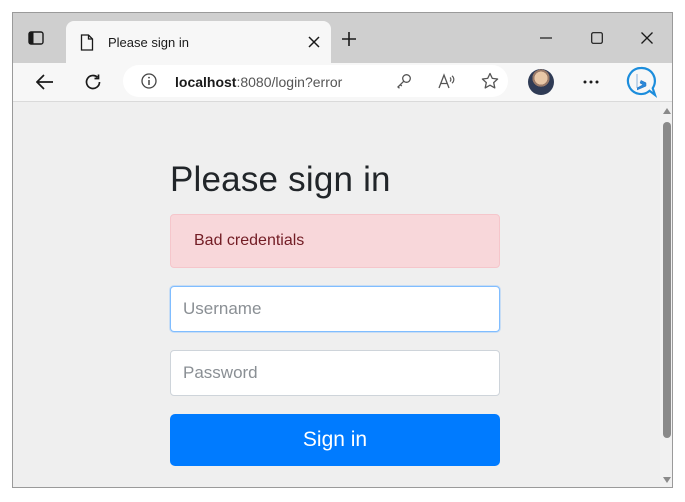 This screenshot has height=502, width=685. Describe the element at coordinates (87, 42) in the screenshot. I see `page-icon` at that location.